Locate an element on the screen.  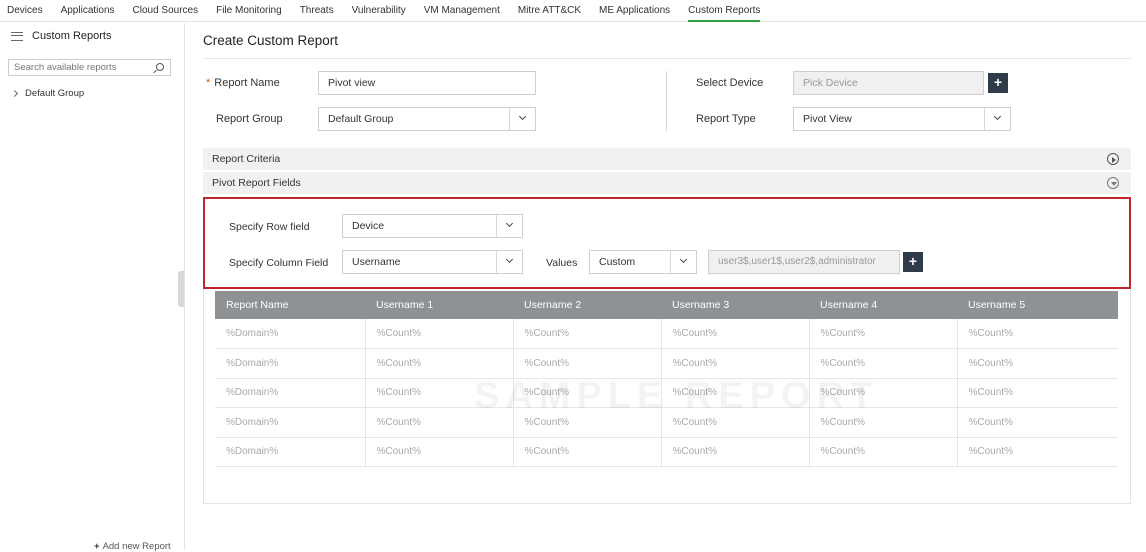
column-header: Username 2 is located at coordinates (587, 305).